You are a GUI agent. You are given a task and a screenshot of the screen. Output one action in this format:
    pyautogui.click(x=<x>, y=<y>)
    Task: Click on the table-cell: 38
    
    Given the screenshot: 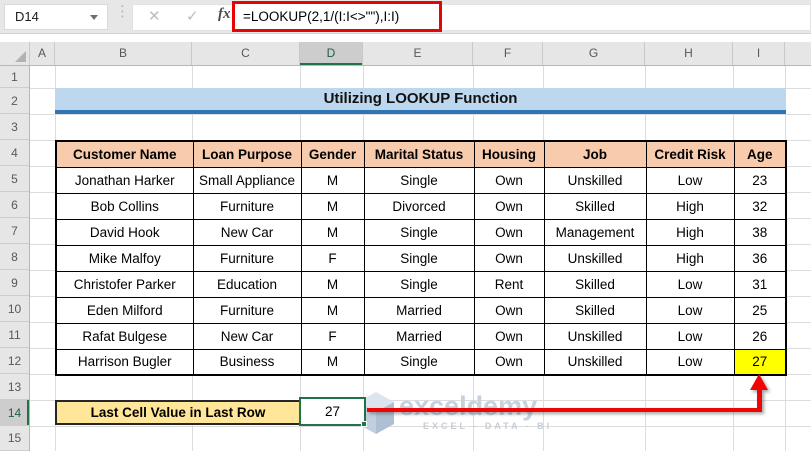 What is the action you would take?
    pyautogui.click(x=760, y=232)
    